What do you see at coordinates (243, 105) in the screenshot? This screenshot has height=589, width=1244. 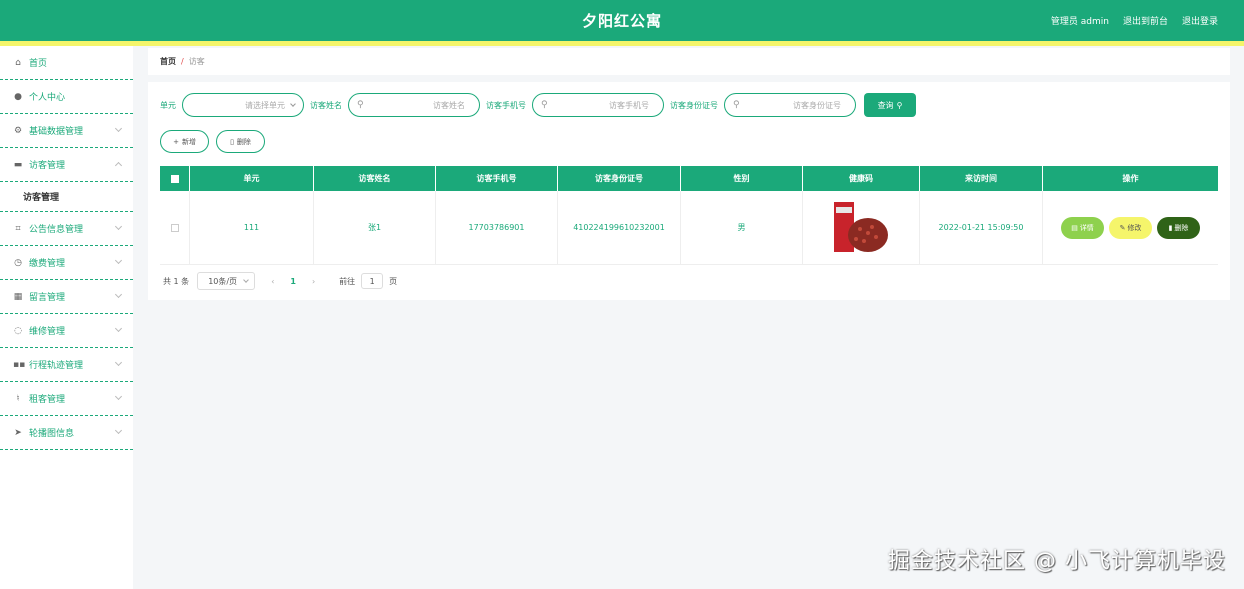 I see `unit-select: 请选择单元` at bounding box center [243, 105].